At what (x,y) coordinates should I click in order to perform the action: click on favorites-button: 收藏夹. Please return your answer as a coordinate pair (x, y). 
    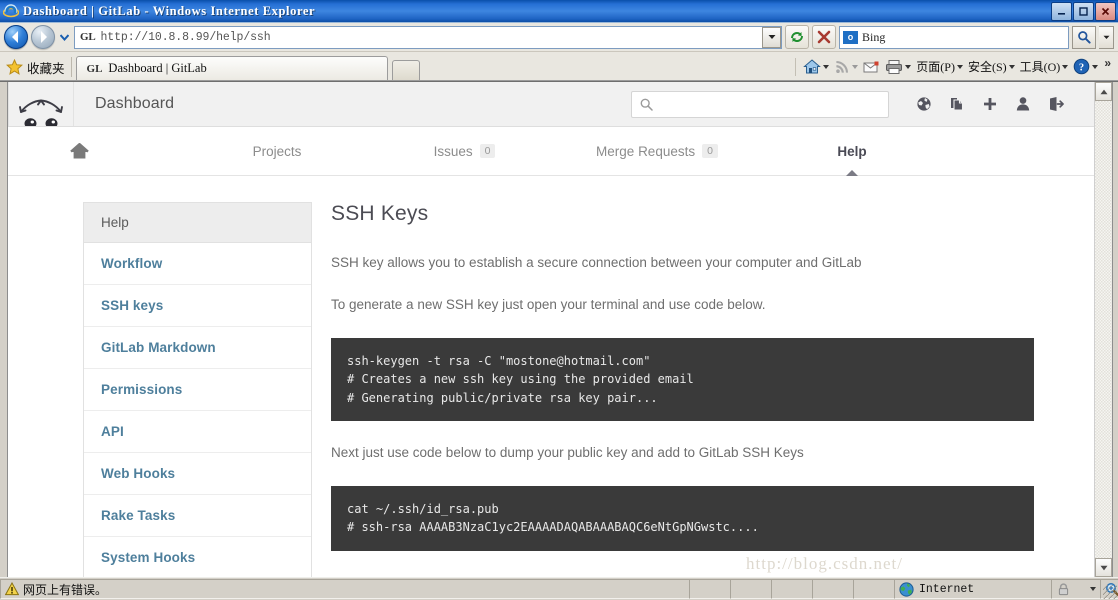
    Looking at the image, I should click on (37, 67).